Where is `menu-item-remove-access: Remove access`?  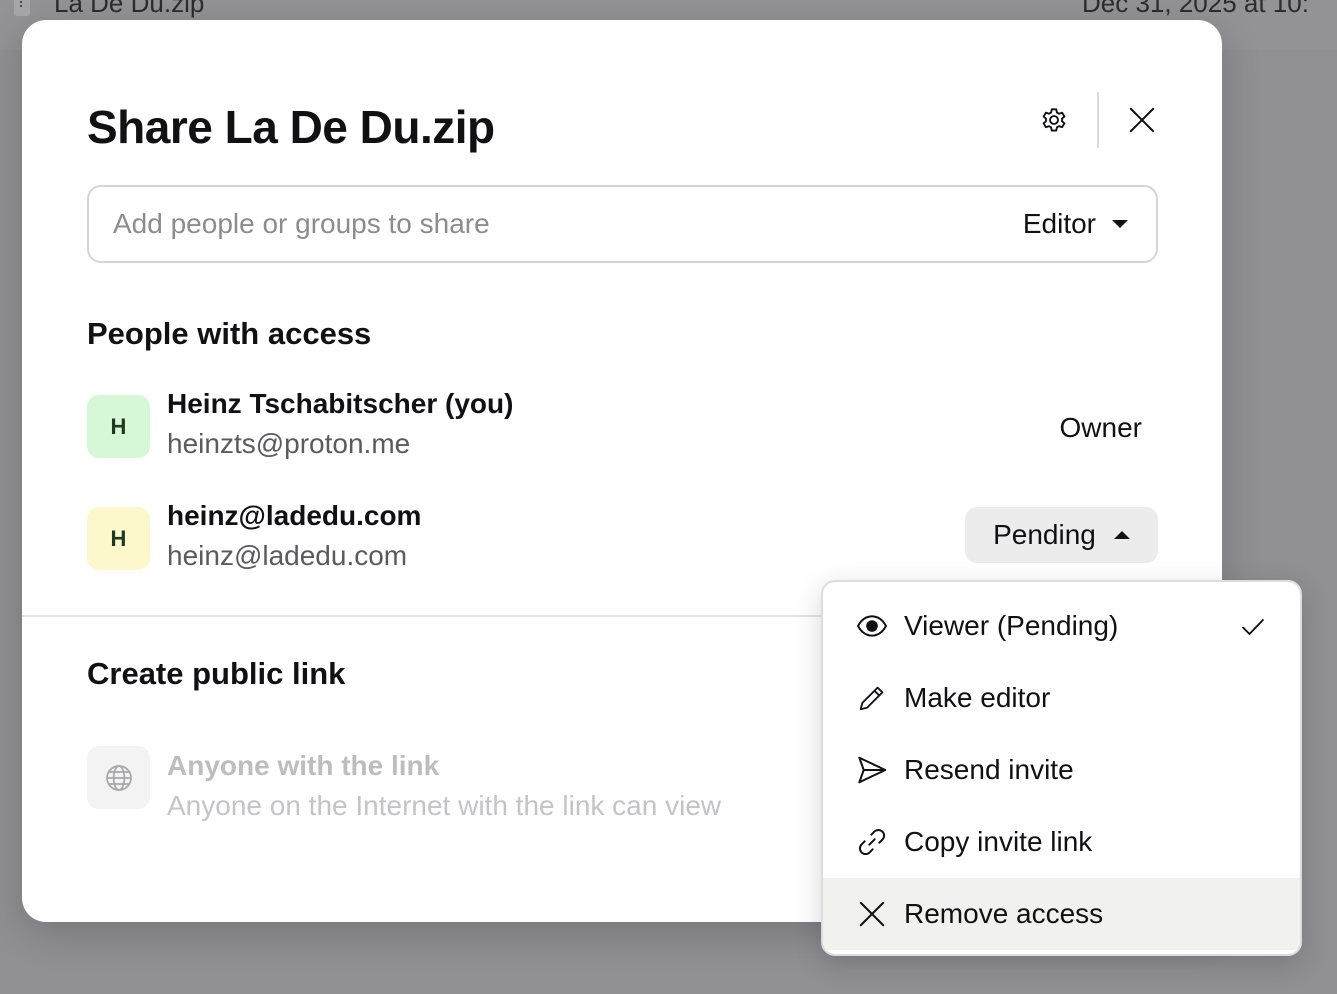
menu-item-remove-access: Remove access is located at coordinates (1061, 914).